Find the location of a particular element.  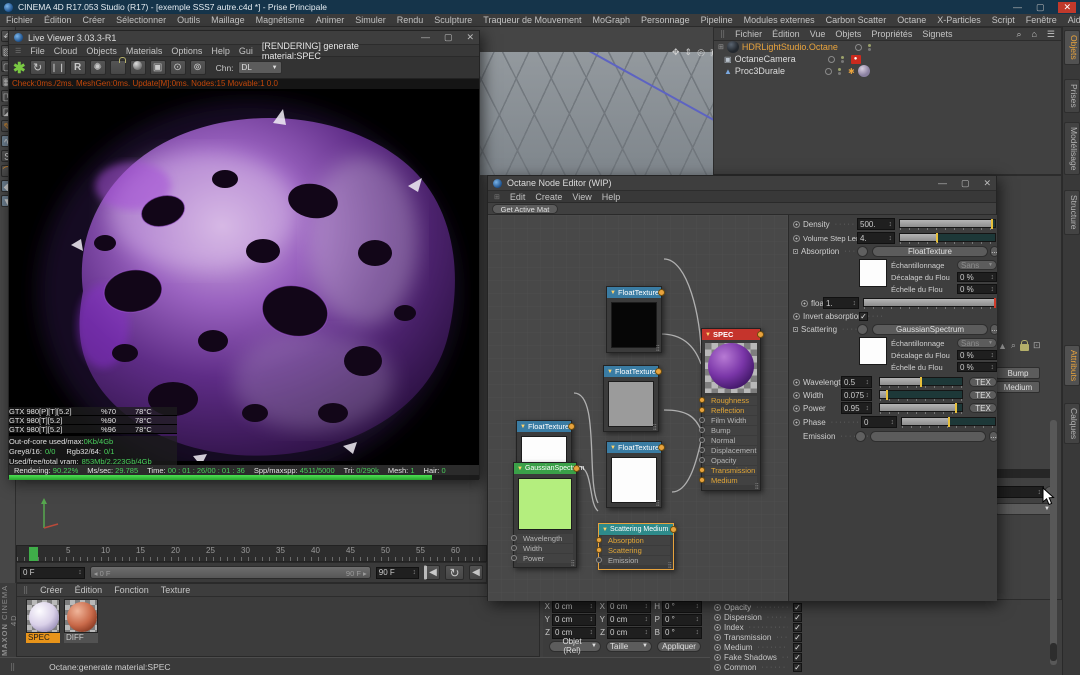

menu-octane: Octane is located at coordinates (911, 20).